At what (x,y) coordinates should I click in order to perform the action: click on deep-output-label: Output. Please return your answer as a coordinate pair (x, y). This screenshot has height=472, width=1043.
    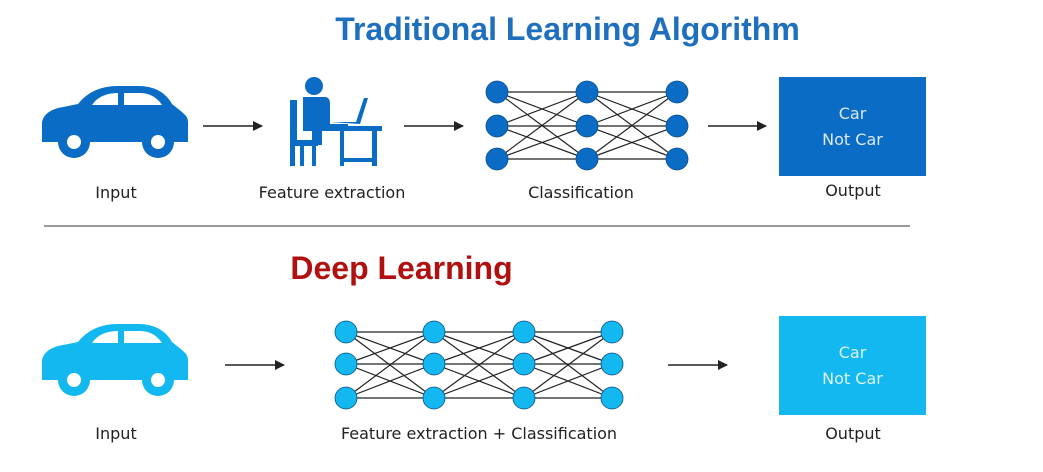
    Looking at the image, I should click on (853, 433).